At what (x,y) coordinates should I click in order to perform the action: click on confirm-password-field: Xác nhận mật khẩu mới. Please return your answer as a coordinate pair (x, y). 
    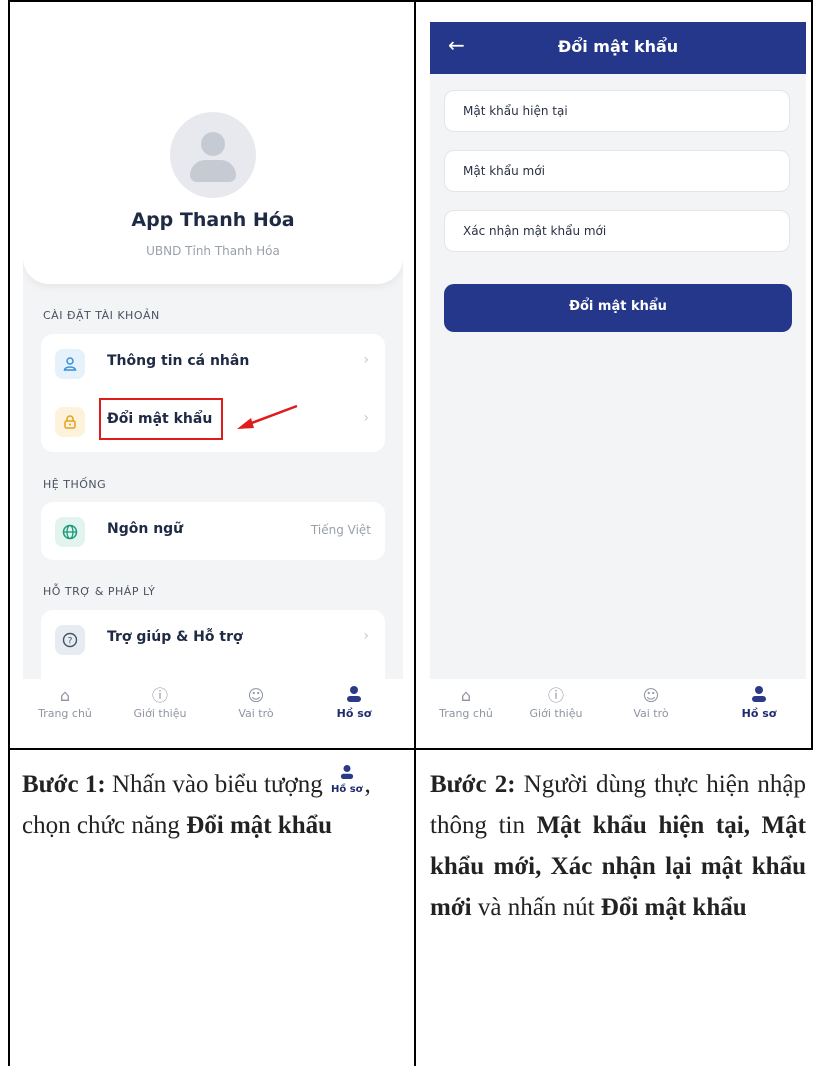
    Looking at the image, I should click on (617, 231).